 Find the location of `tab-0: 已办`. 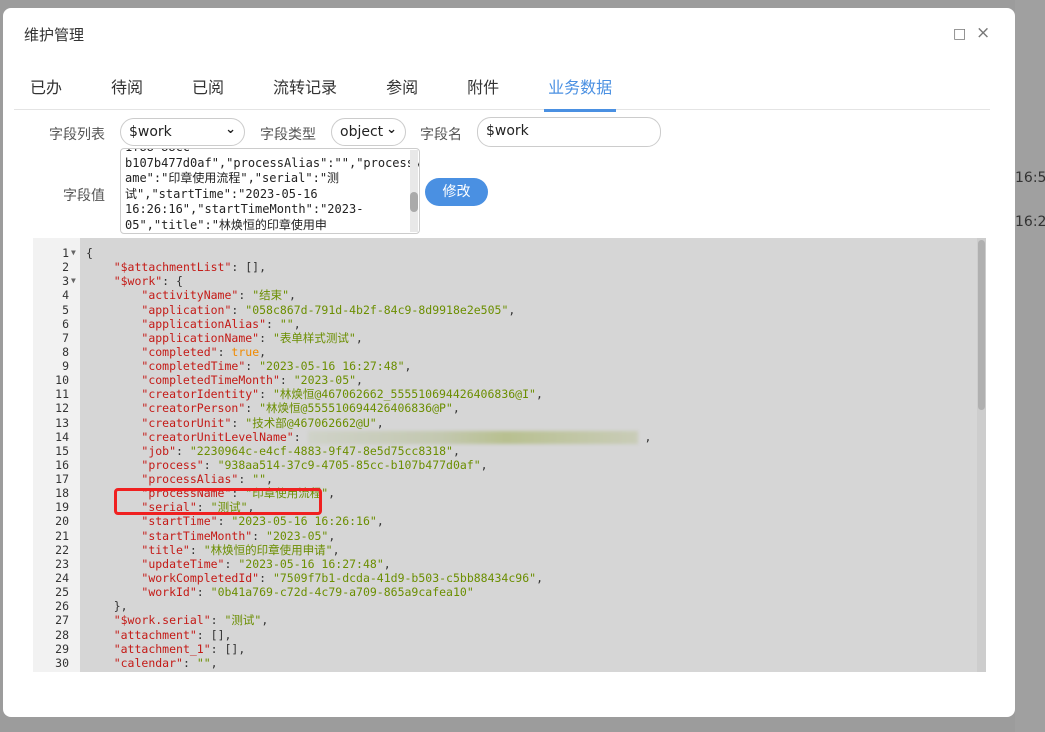

tab-0: 已办 is located at coordinates (46, 90).